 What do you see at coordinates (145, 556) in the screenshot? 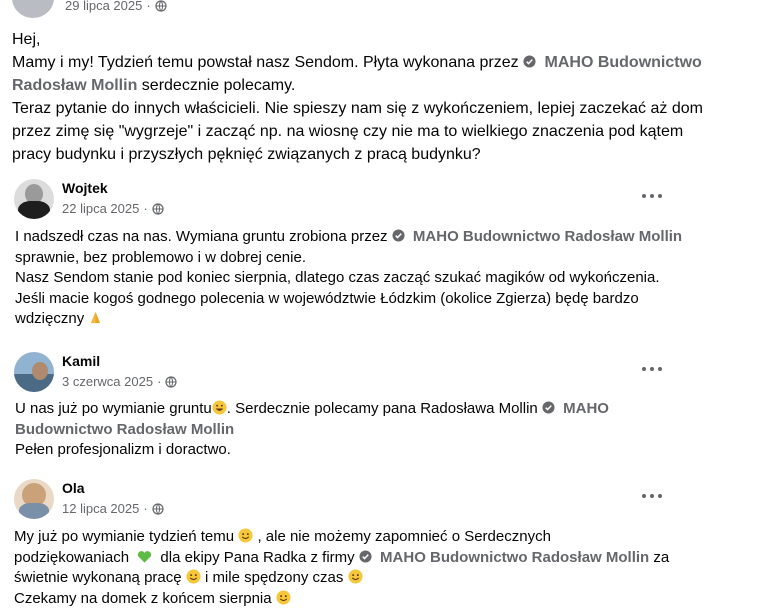
I see `green-heart-icon` at bounding box center [145, 556].